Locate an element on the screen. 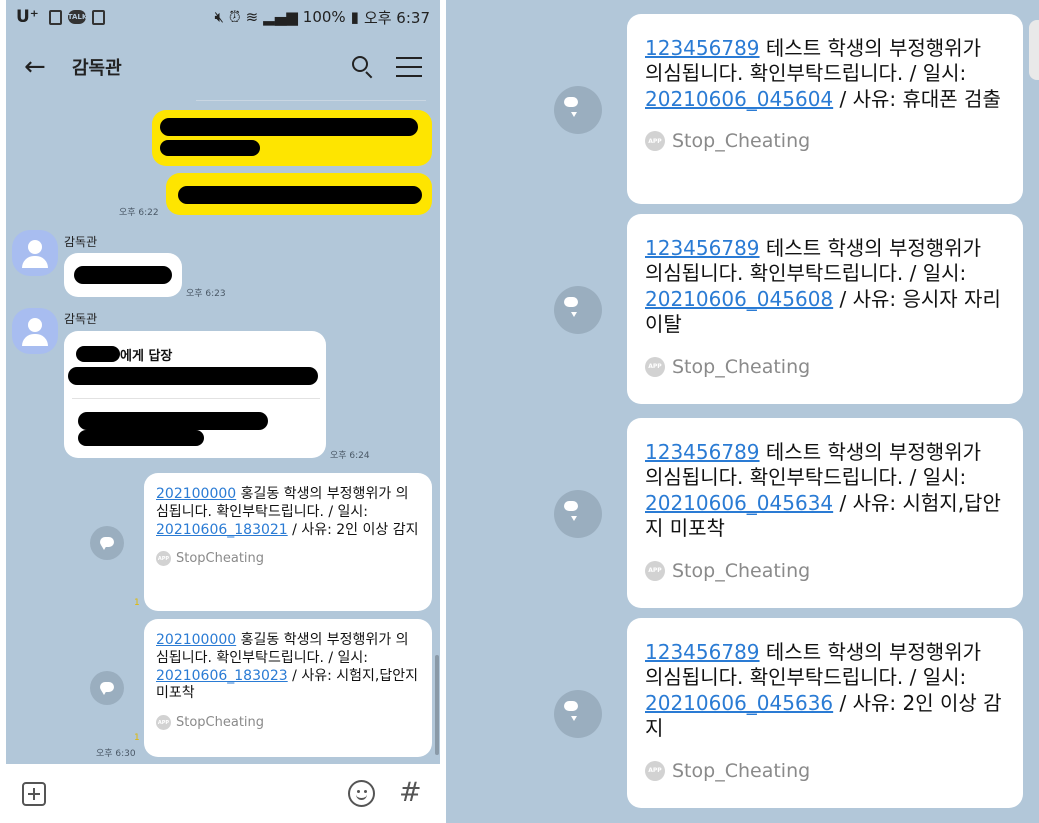  message-time: 오후 6:22 is located at coordinates (139, 213).